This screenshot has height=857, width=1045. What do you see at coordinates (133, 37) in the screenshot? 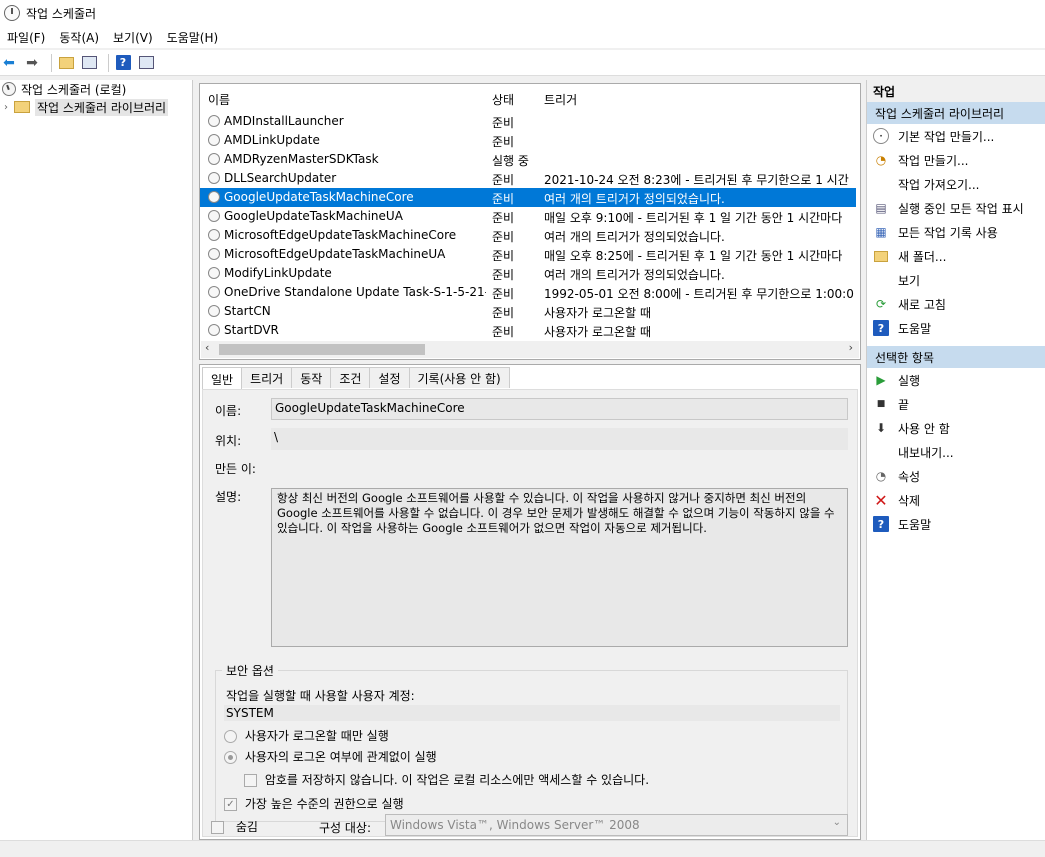
I see `menu-view: 보기(V)` at bounding box center [133, 37].